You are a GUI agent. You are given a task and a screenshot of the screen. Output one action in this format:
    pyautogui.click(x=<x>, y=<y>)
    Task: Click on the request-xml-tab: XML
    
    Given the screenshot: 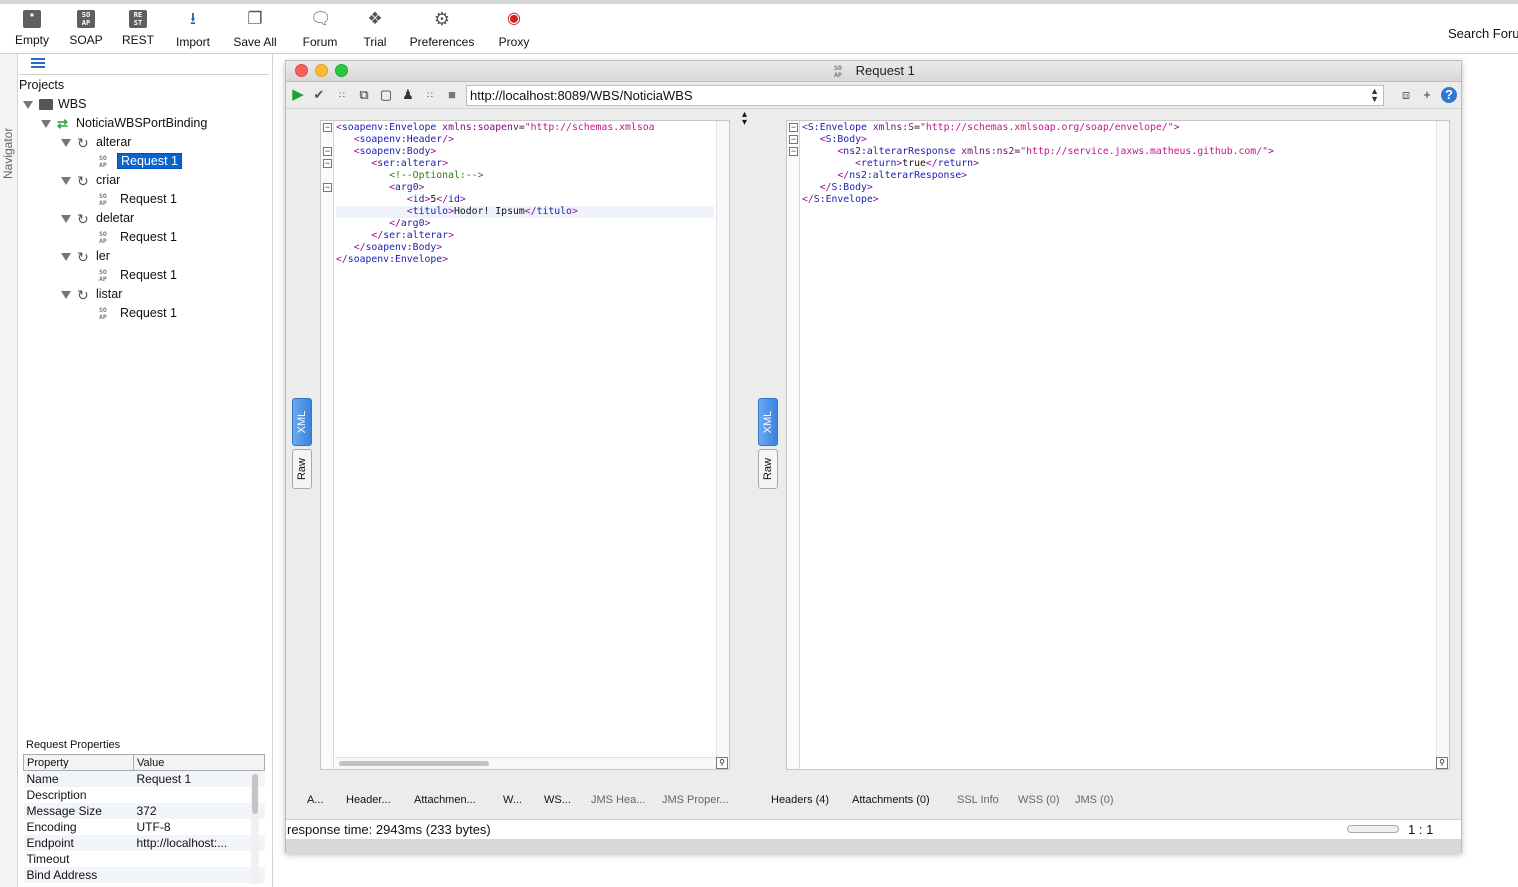 What is the action you would take?
    pyautogui.click(x=302, y=422)
    